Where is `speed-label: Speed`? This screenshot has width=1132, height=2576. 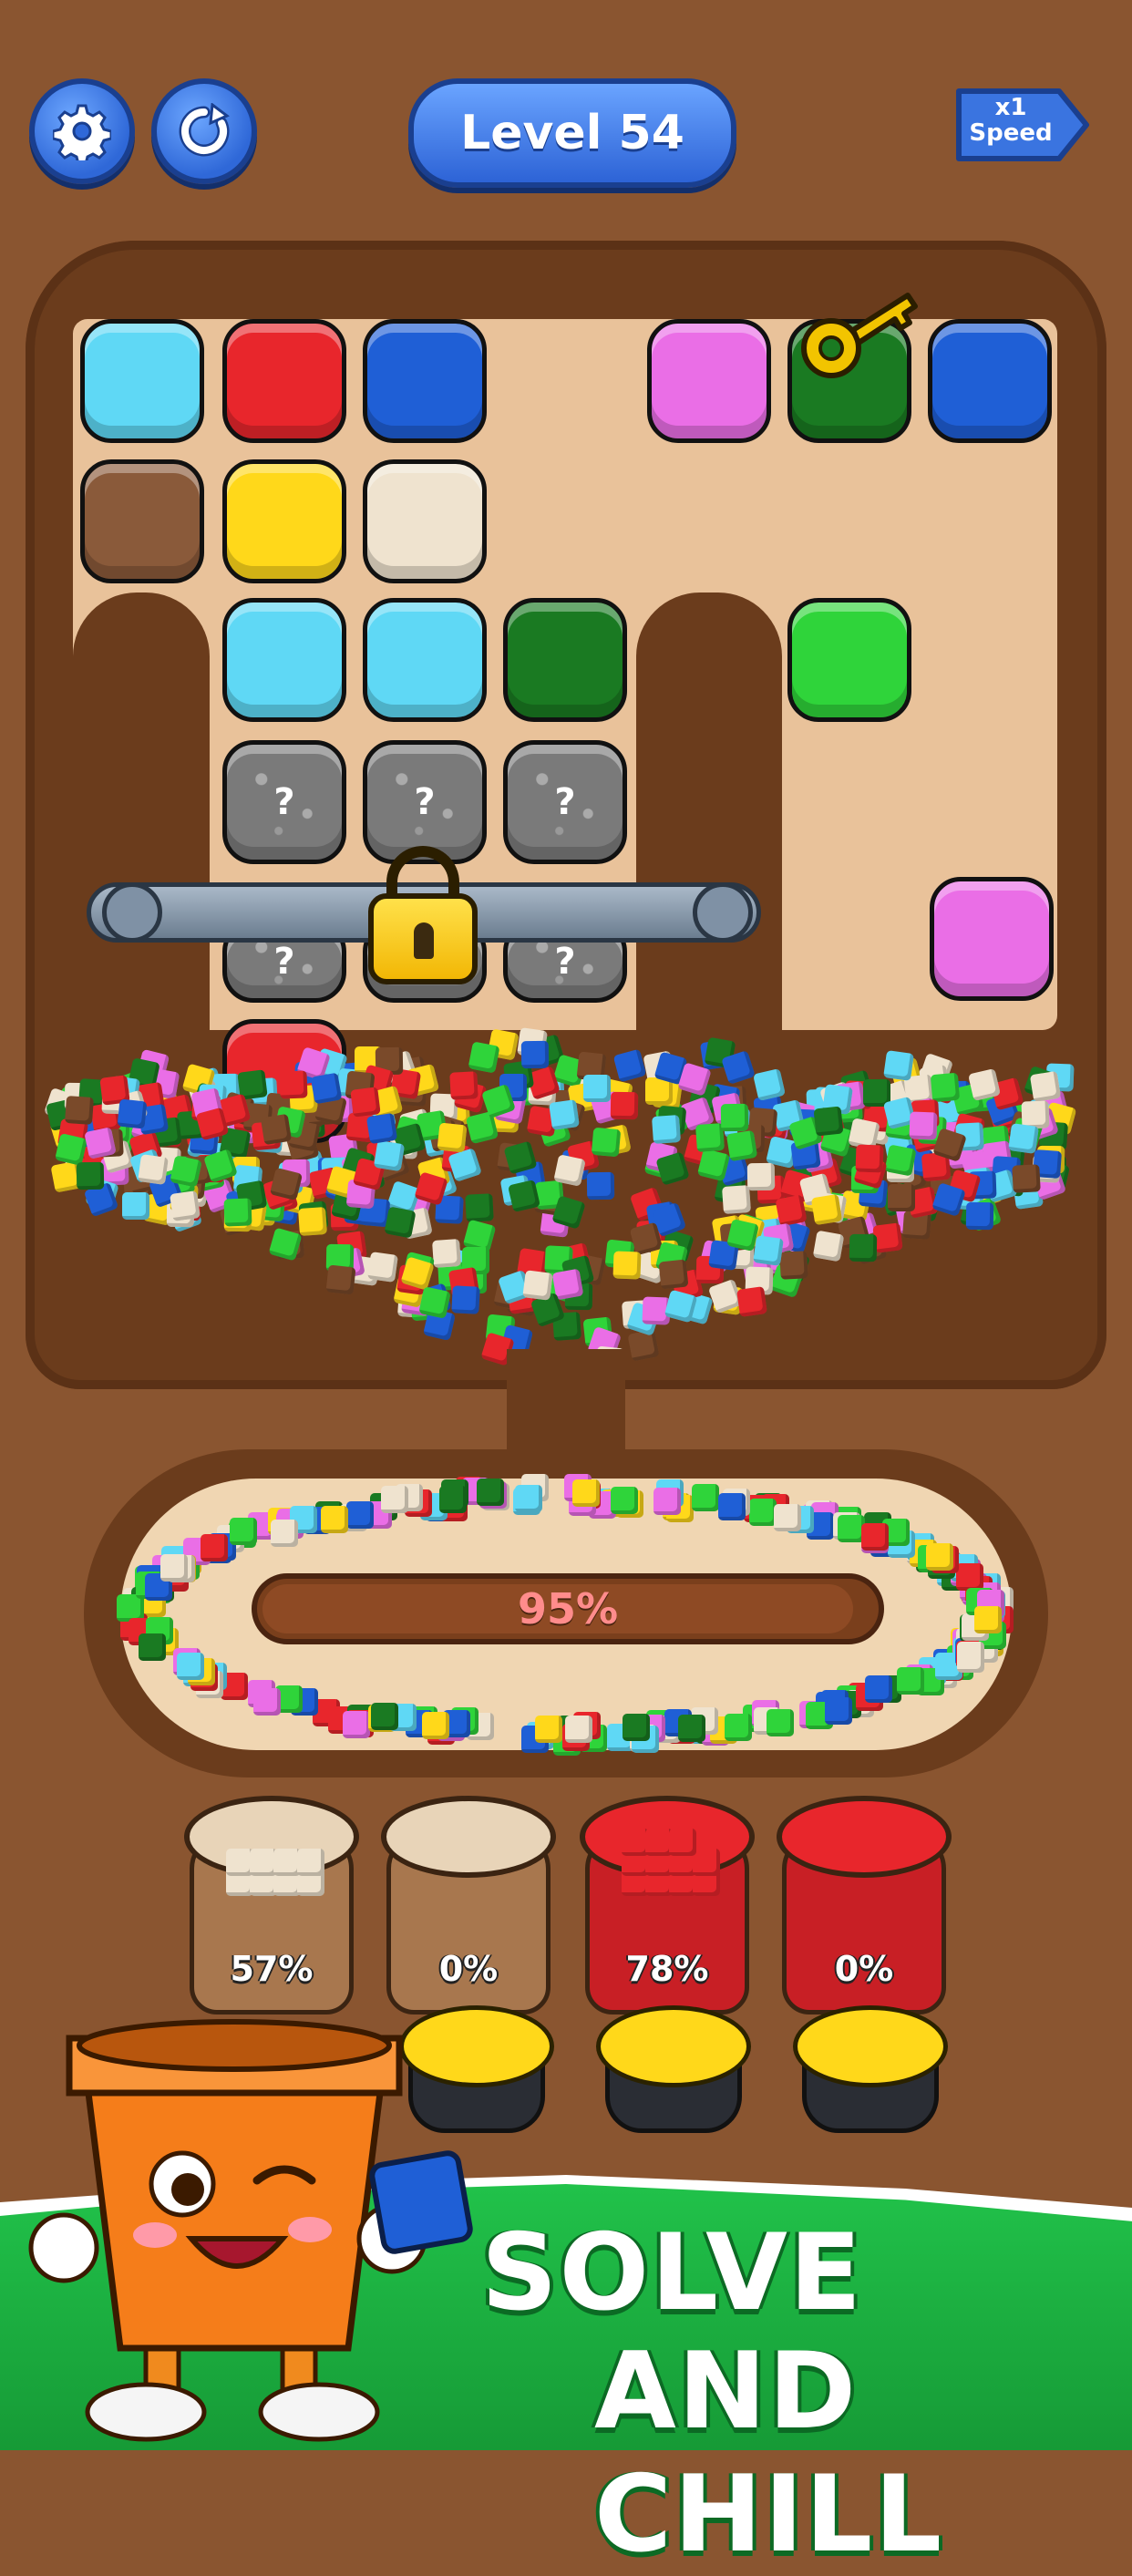
speed-label: Speed is located at coordinates (1011, 133).